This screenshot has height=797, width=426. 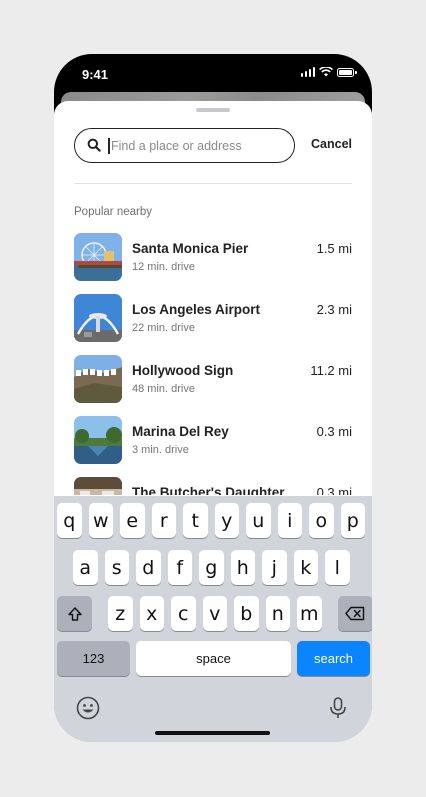 I want to click on key-y: y, so click(x=226, y=520).